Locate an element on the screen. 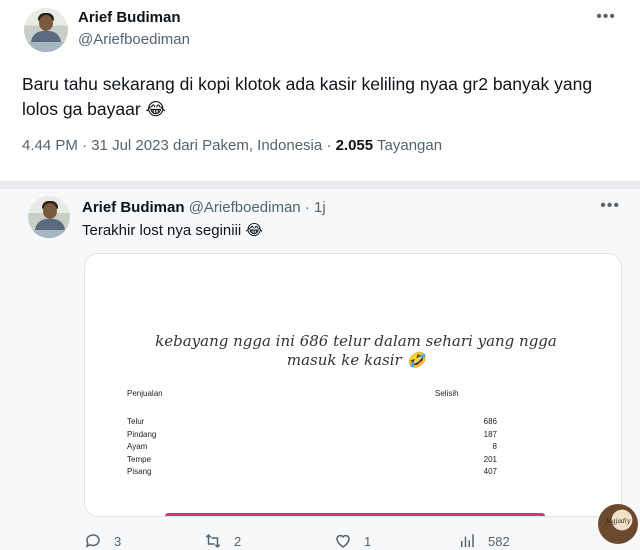 The image size is (640, 550). reply-author-name: Arief Budiman is located at coordinates (133, 207).